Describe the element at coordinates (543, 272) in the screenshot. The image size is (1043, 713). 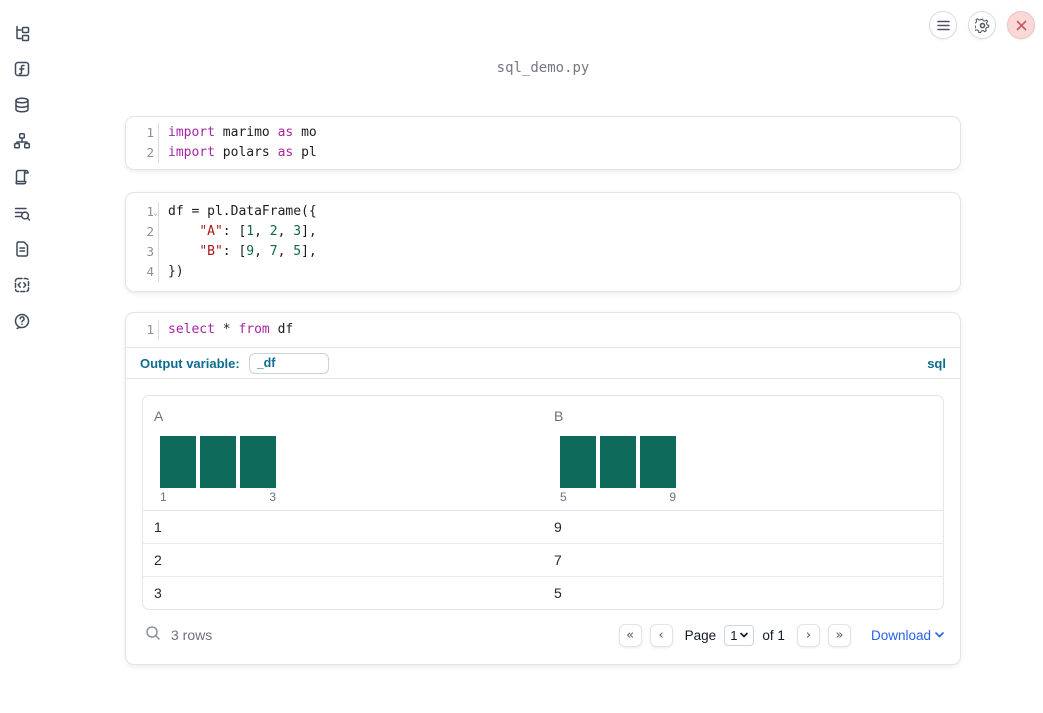
I see `code-line: 4})` at that location.